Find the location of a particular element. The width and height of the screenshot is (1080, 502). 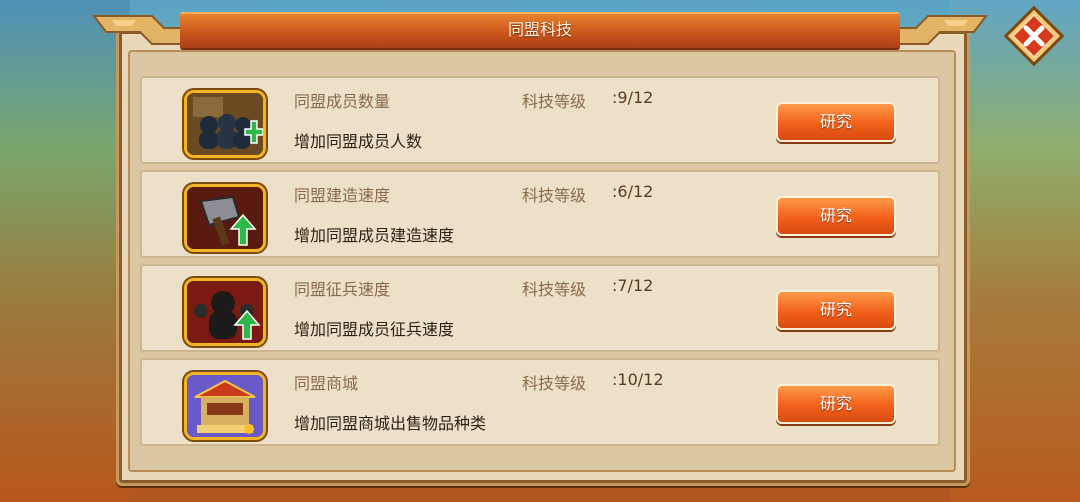

tech-level-value: :9/12 is located at coordinates (633, 97).